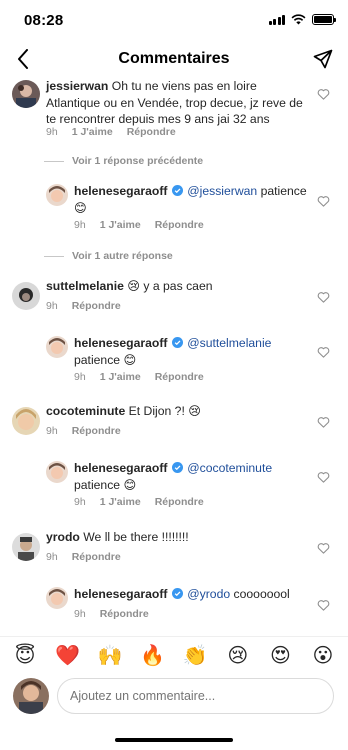 Image resolution: width=348 pixels, height=750 pixels. I want to click on share-button, so click(323, 59).